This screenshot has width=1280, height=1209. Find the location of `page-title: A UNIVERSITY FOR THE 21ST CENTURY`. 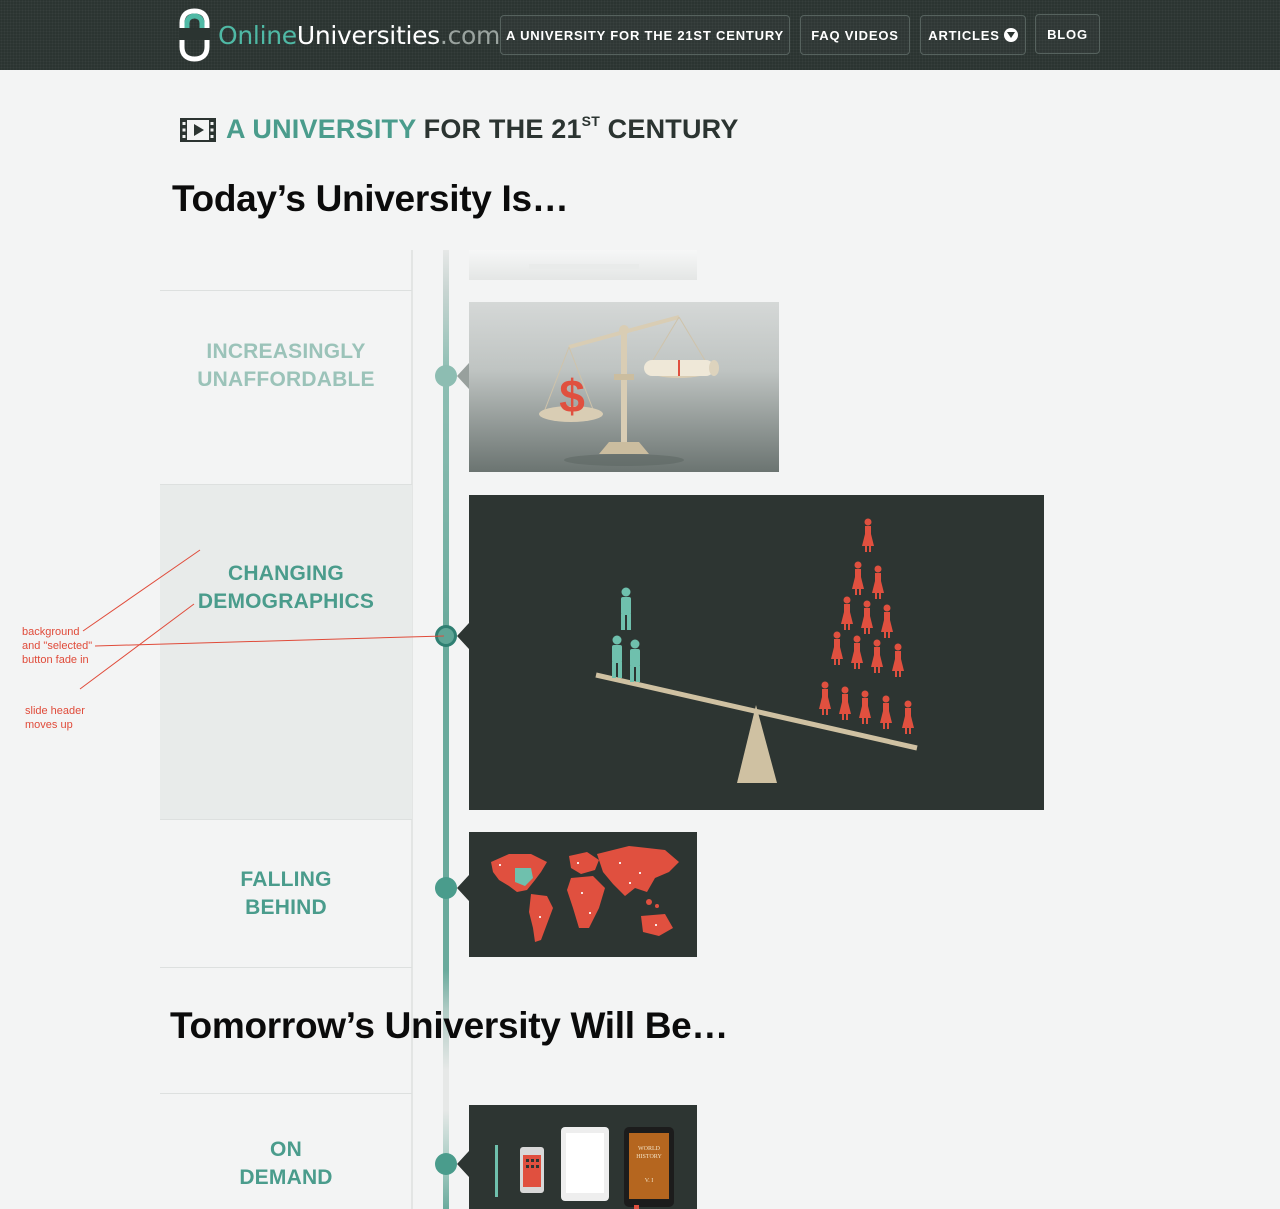

page-title: A UNIVERSITY FOR THE 21ST CENTURY is located at coordinates (459, 129).